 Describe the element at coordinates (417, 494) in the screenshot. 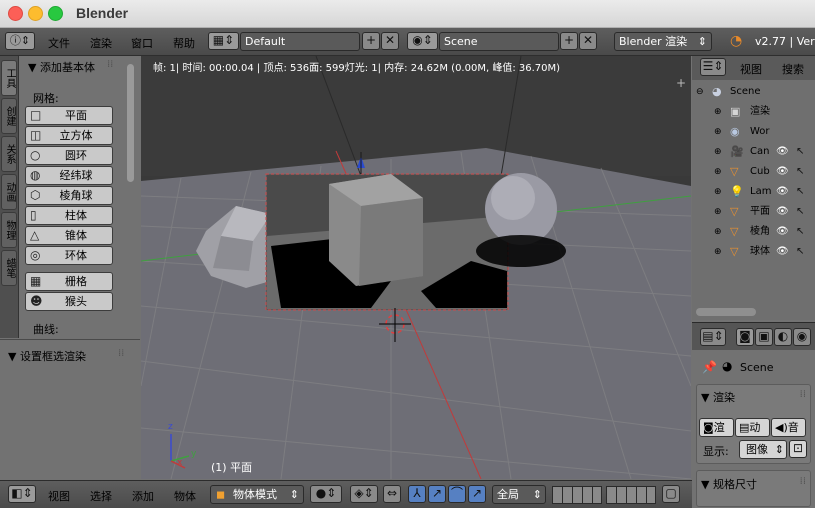

I see `translate-manipulator-button: ⅄` at that location.